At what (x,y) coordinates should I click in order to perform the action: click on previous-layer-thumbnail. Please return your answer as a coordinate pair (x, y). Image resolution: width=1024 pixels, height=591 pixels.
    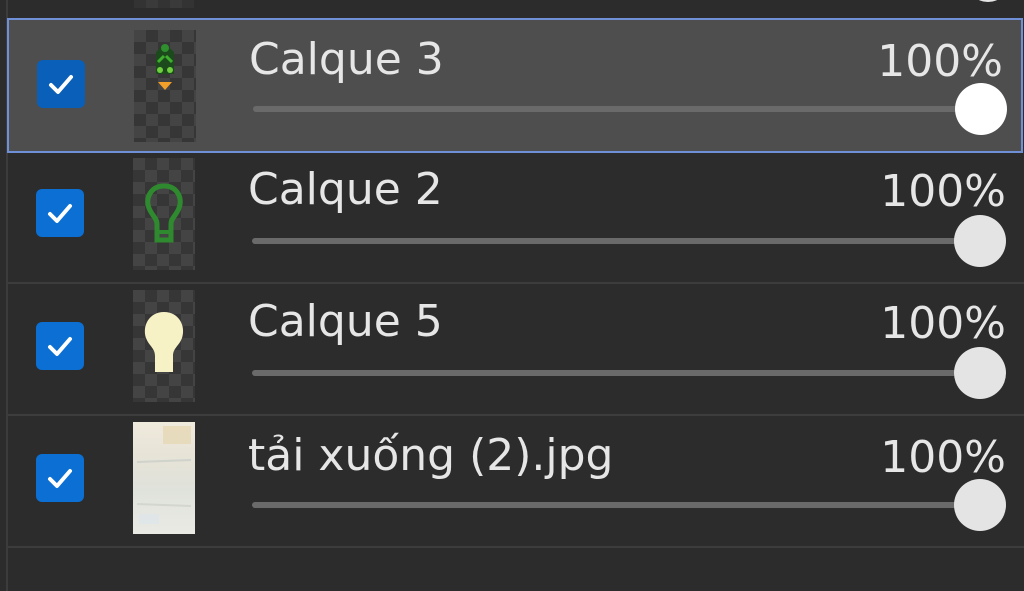
    Looking at the image, I should click on (164, 4).